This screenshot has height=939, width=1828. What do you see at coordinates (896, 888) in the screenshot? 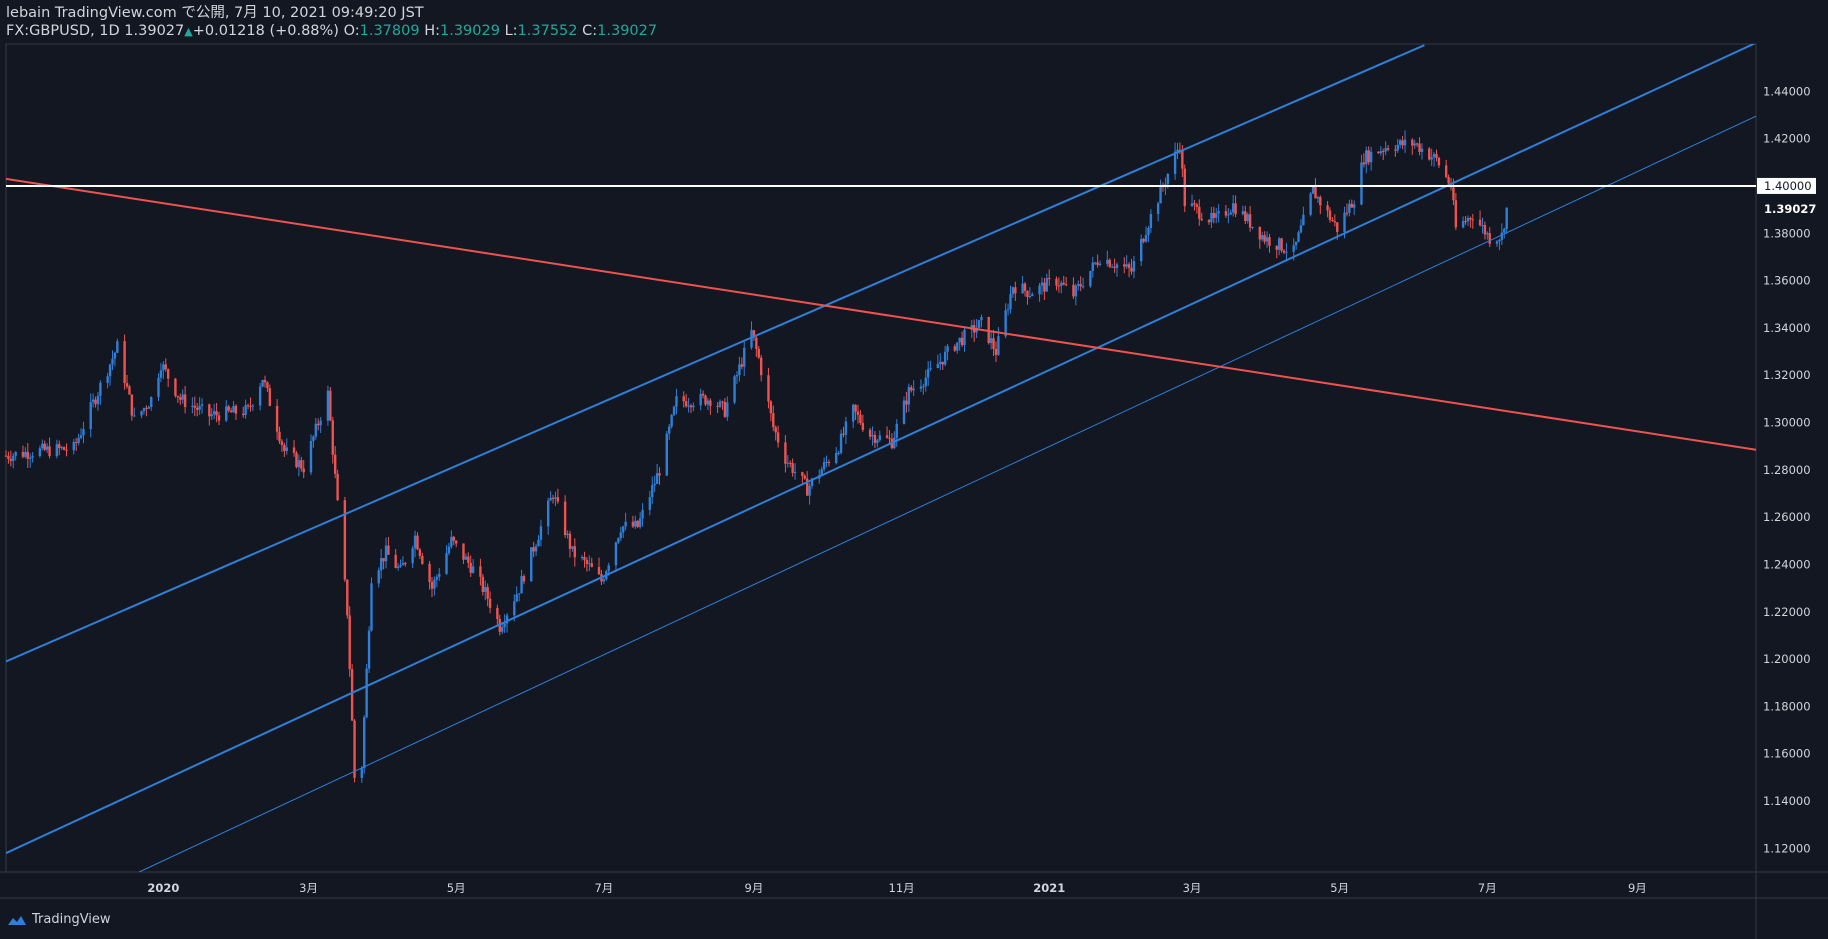
I see `time-axis: 2020 3月 5月 7月 9月 11月 2021 3月 5月 7月 9月` at bounding box center [896, 888].